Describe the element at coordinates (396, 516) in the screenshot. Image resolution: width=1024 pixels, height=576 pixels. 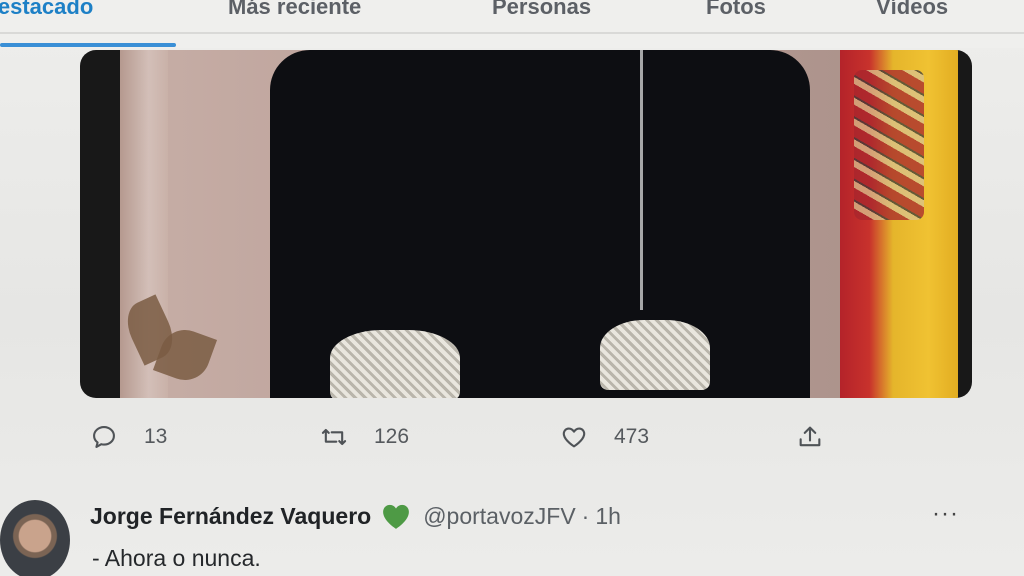
I see `green-heart-icon` at that location.